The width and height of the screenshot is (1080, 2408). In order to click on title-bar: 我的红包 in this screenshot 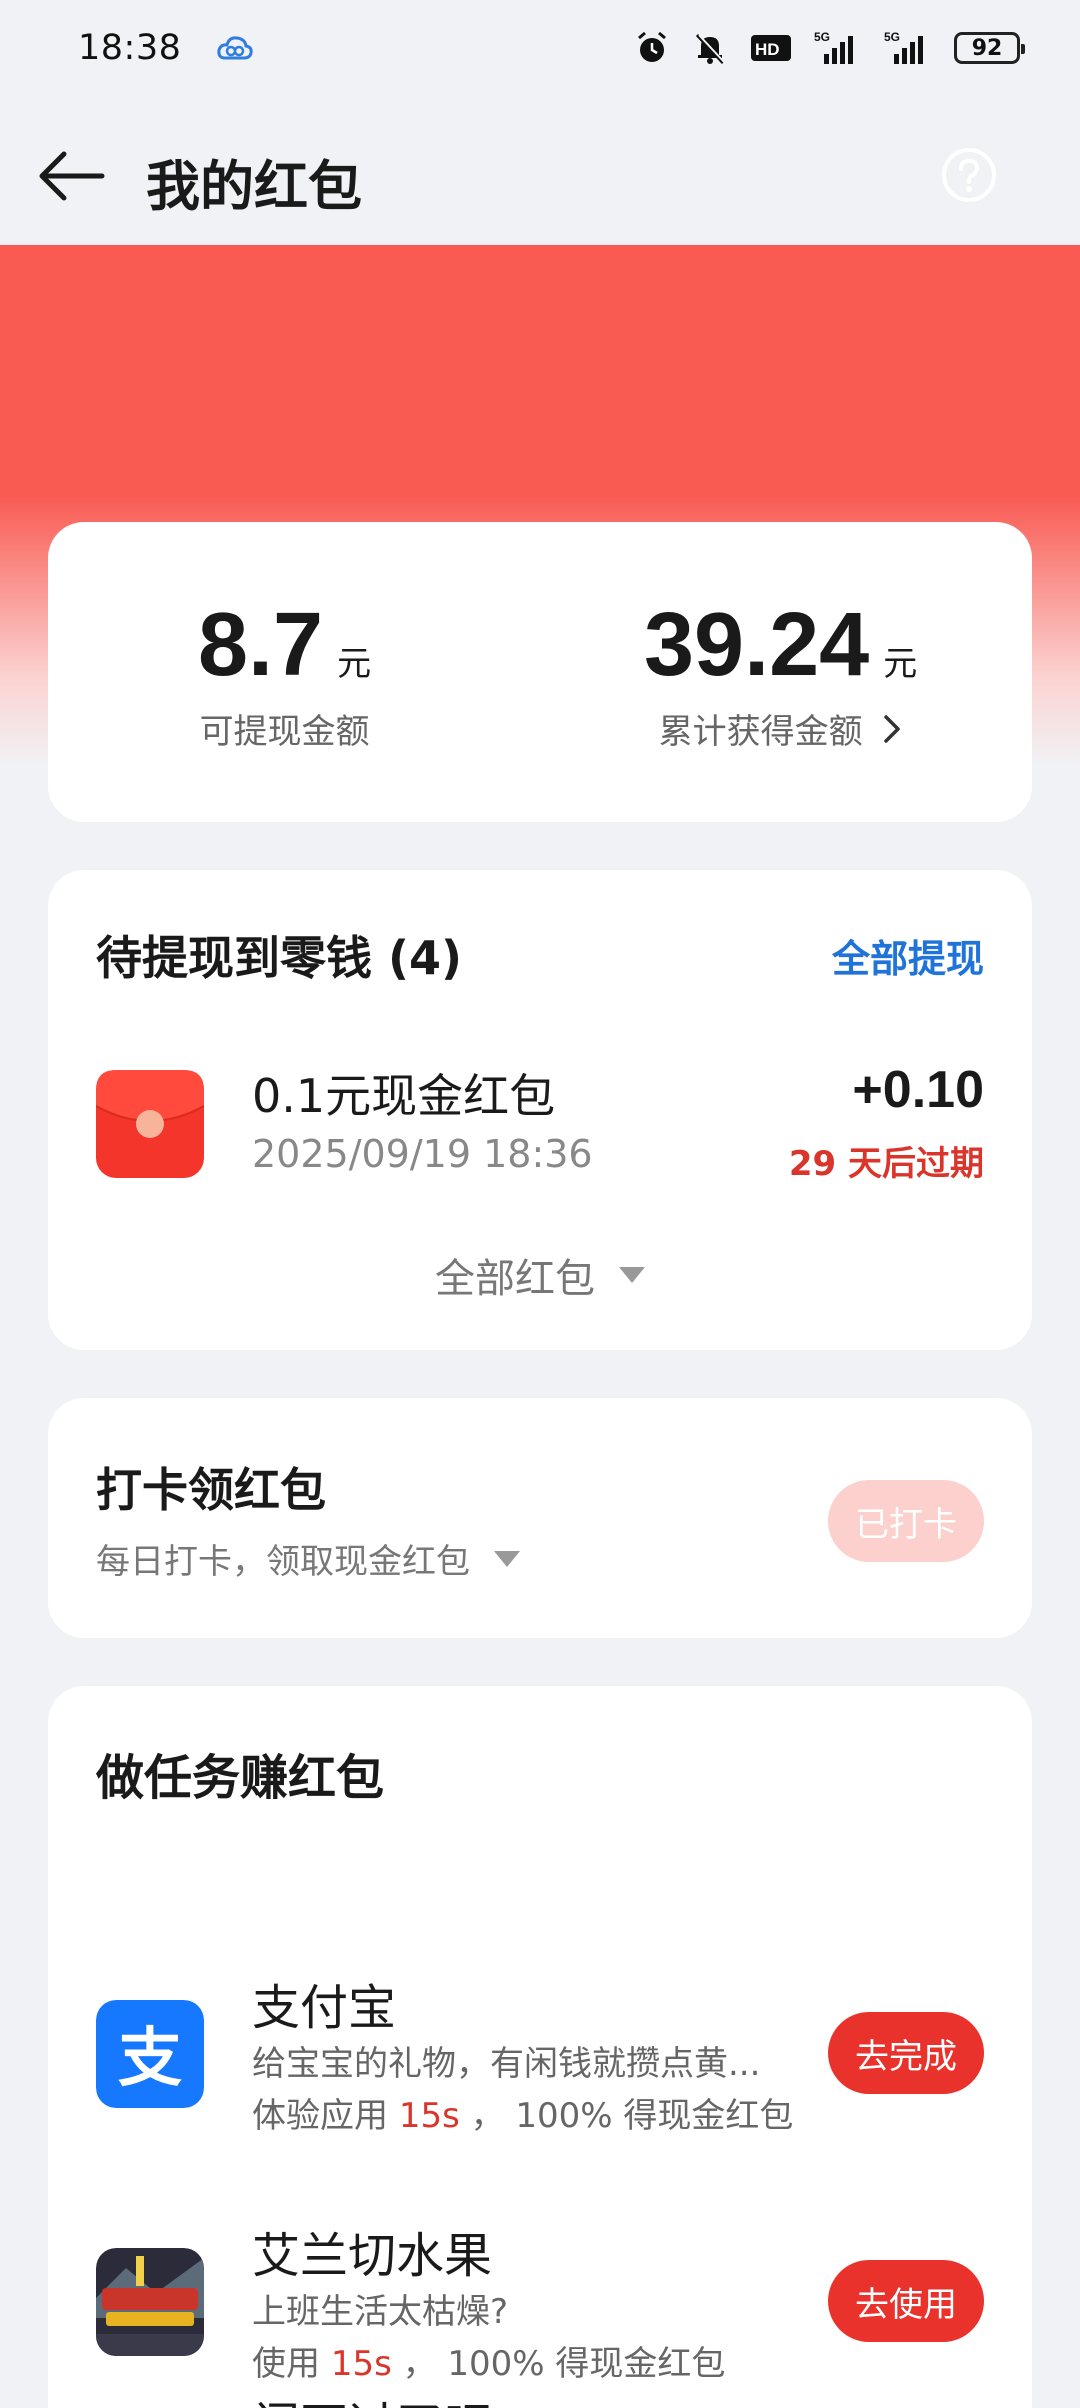, I will do `click(540, 175)`.